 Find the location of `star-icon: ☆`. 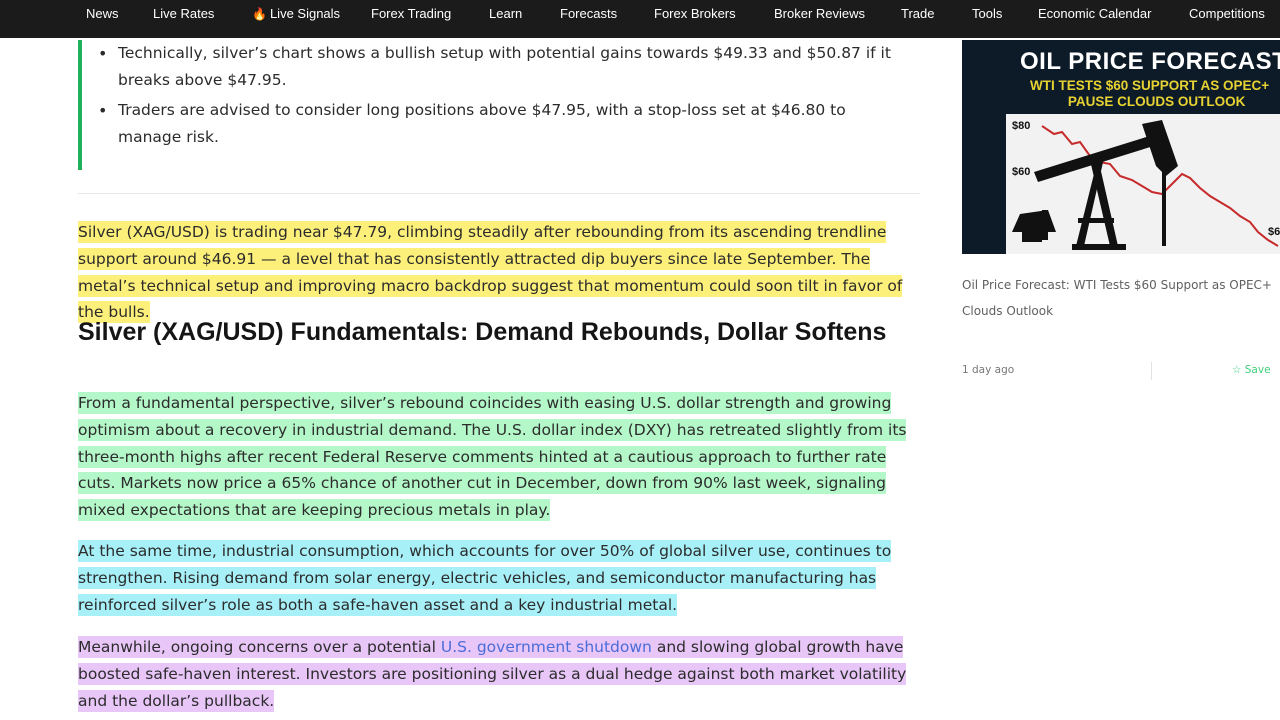

star-icon: ☆ is located at coordinates (1237, 370).